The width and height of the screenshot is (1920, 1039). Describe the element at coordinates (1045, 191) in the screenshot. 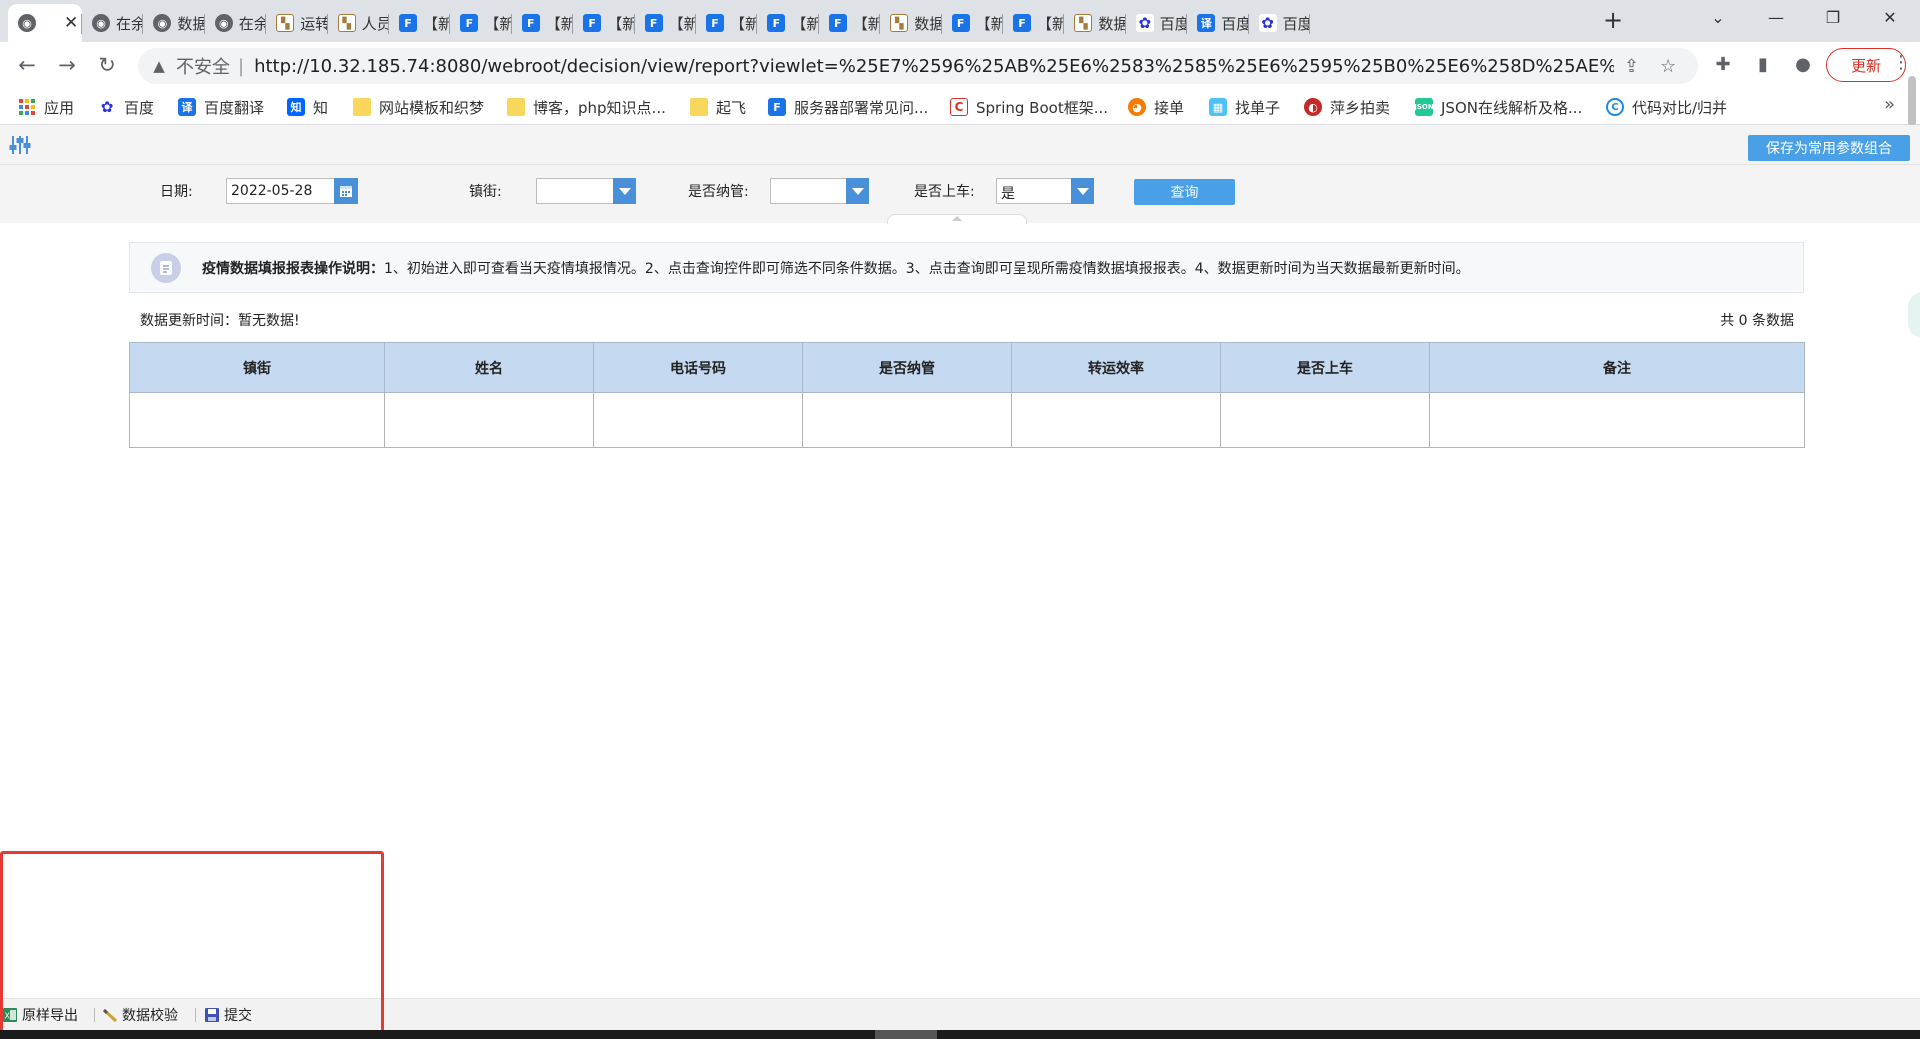

I see `boarded-select: 是` at that location.